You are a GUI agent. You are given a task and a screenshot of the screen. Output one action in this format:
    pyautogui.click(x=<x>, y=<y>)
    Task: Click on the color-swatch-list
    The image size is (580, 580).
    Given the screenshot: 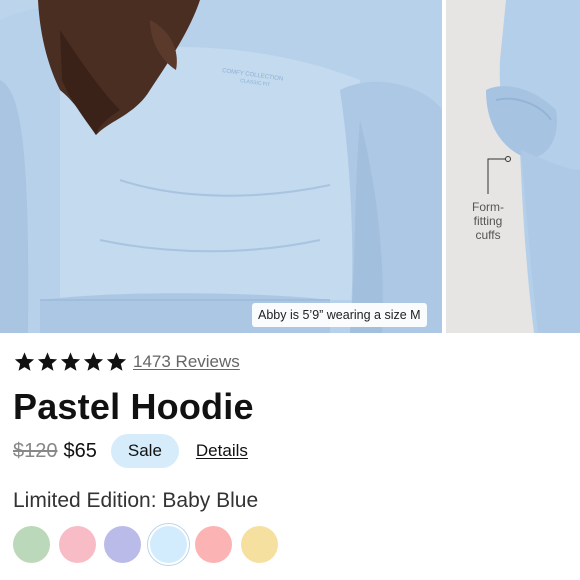 What is the action you would take?
    pyautogui.click(x=149, y=544)
    